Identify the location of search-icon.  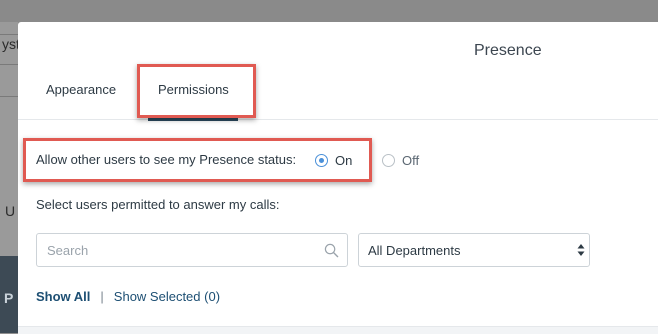
(331, 250).